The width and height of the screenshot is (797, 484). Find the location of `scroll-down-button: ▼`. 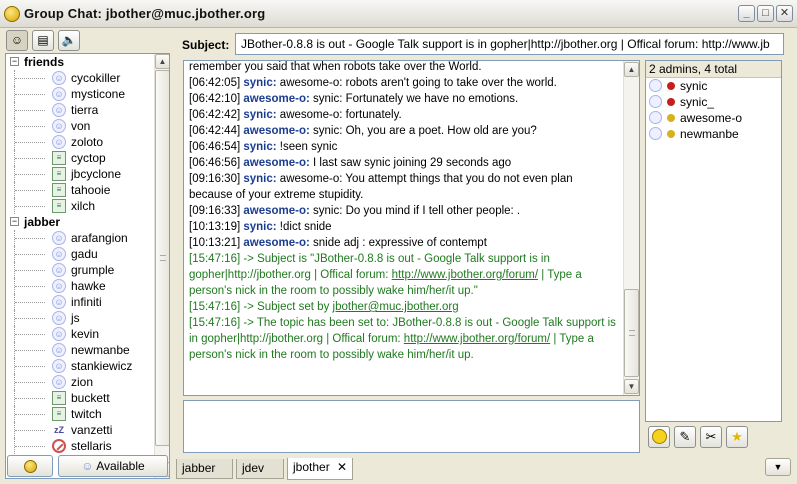

scroll-down-button: ▼ is located at coordinates (631, 386).